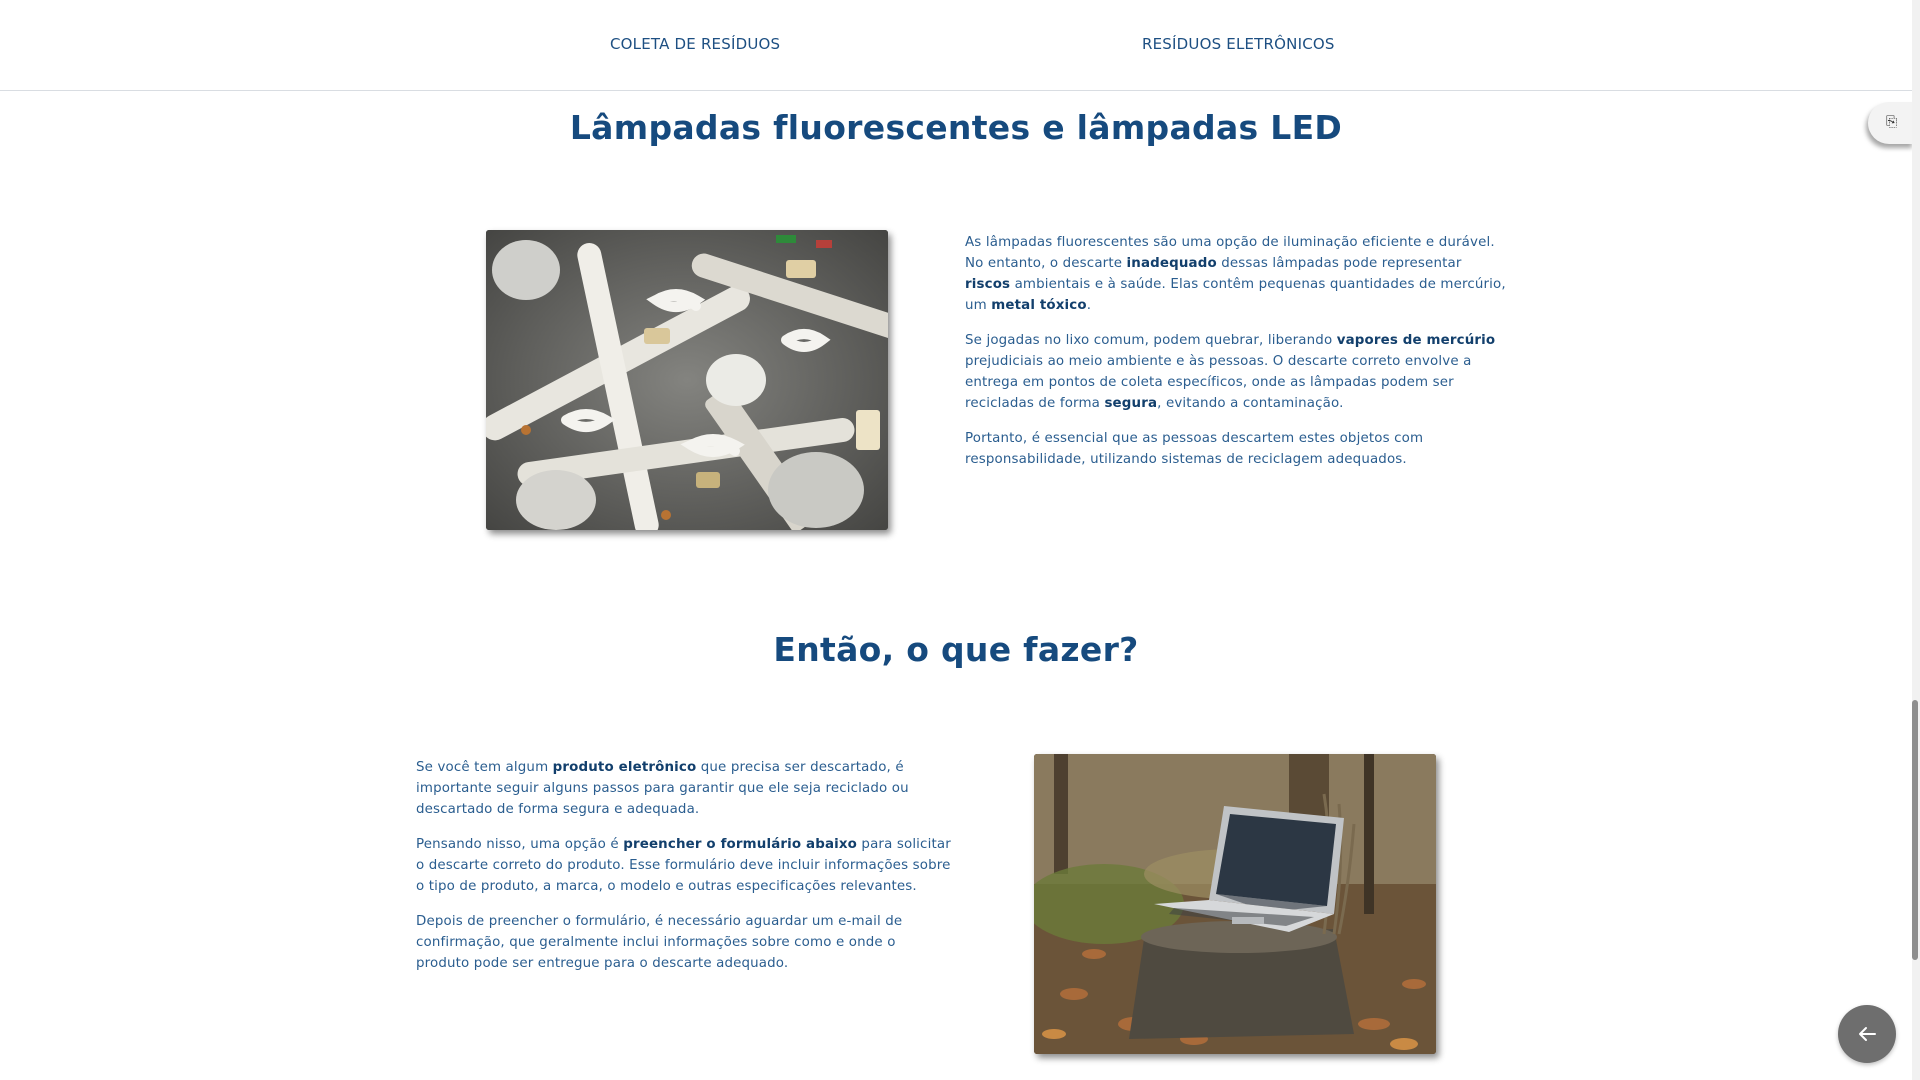 The height and width of the screenshot is (1080, 1920). Describe the element at coordinates (956, 649) in the screenshot. I see `section-title-o-que-fazer: Então, o que fazer?` at that location.